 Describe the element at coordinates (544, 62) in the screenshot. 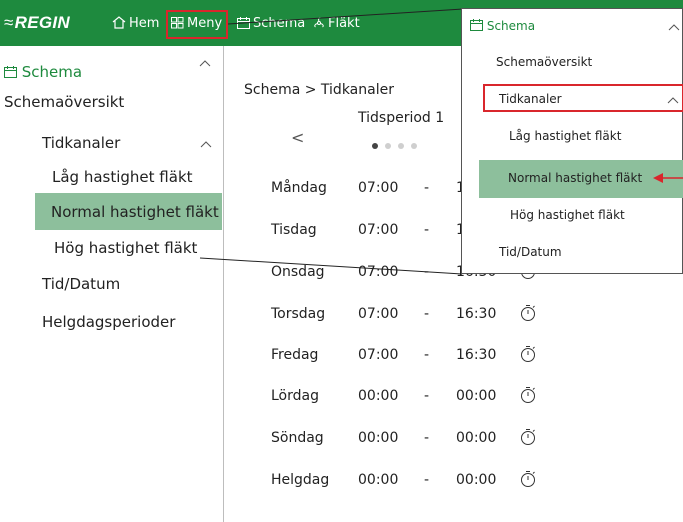

I see `popup-item-schemaoversikt: Schemaöversikt` at that location.